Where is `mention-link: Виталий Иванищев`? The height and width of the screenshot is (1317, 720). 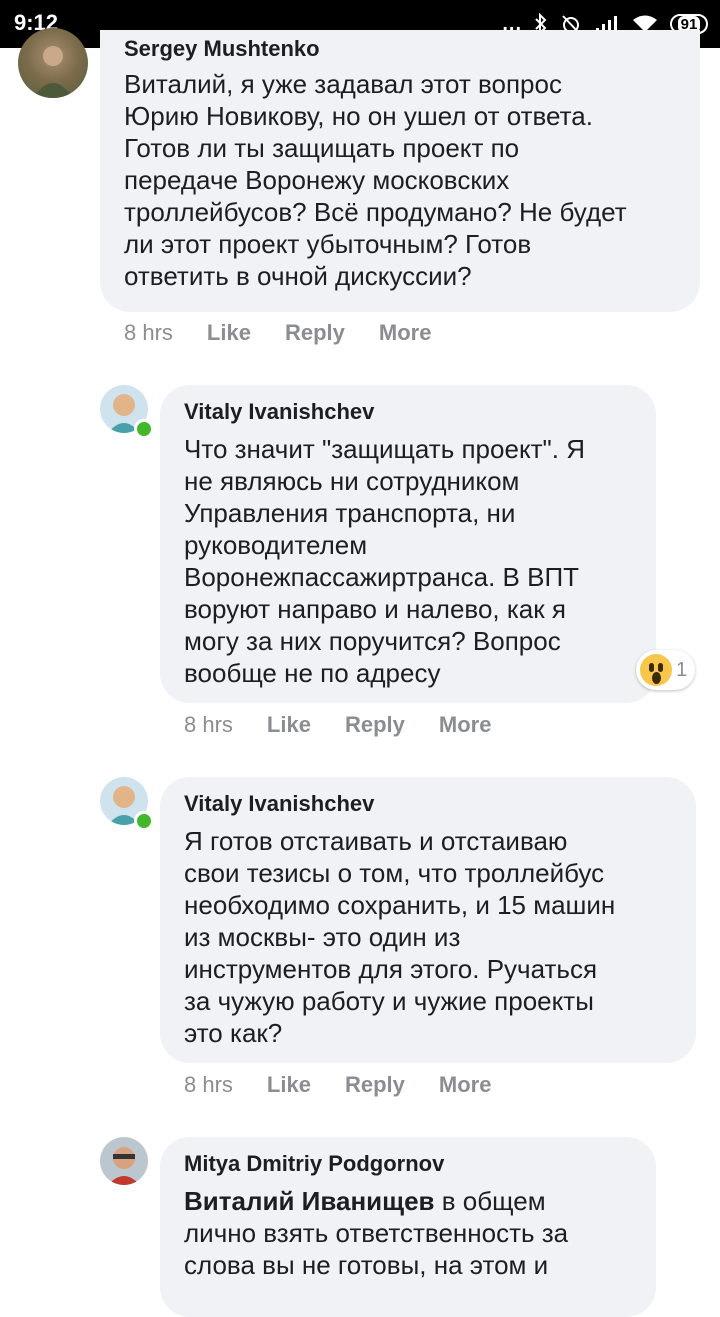
mention-link: Виталий Иванищев is located at coordinates (309, 1201).